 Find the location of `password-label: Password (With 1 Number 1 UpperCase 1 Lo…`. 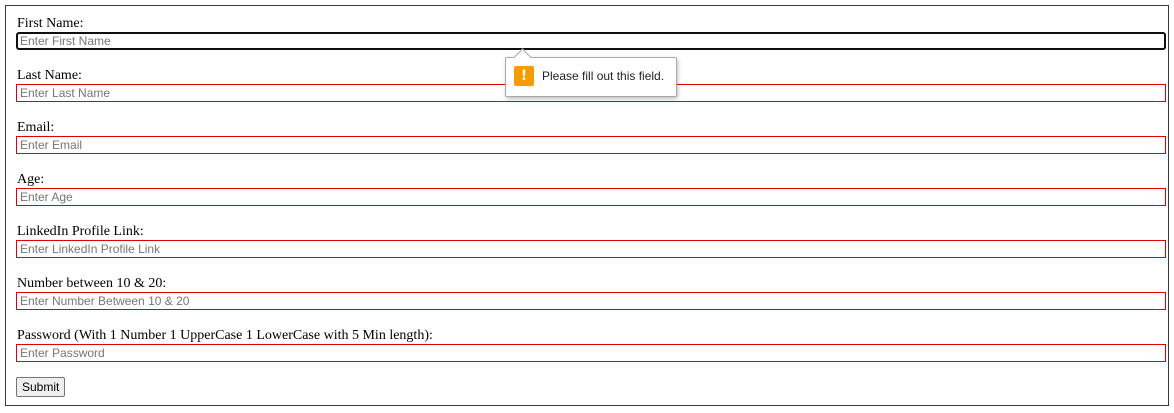

password-label: Password (With 1 Number 1 UpperCase 1 Lo… is located at coordinates (225, 335).